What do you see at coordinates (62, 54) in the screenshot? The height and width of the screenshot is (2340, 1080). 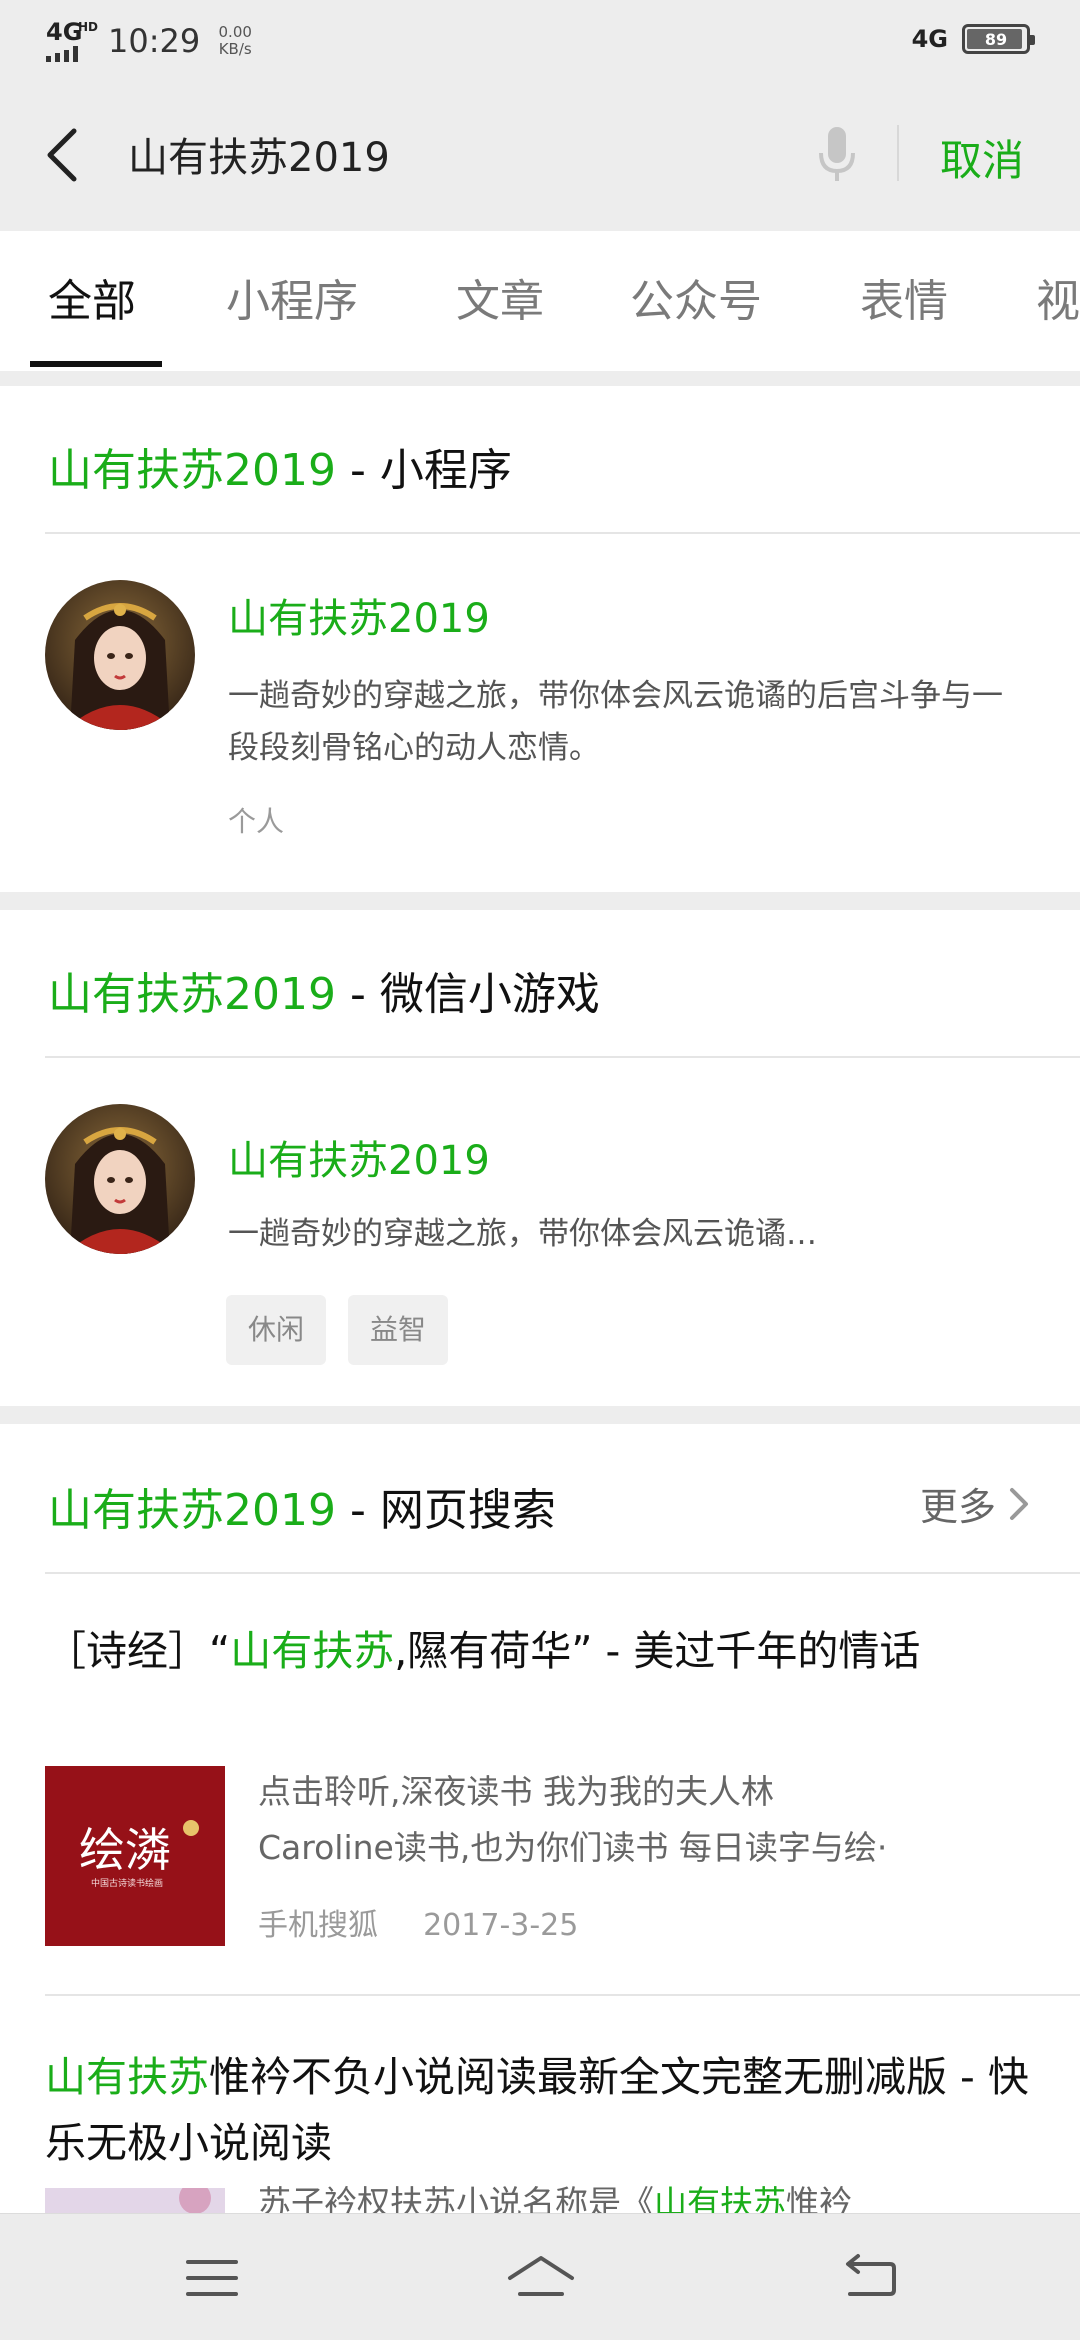 I see `signal-bars-icon` at bounding box center [62, 54].